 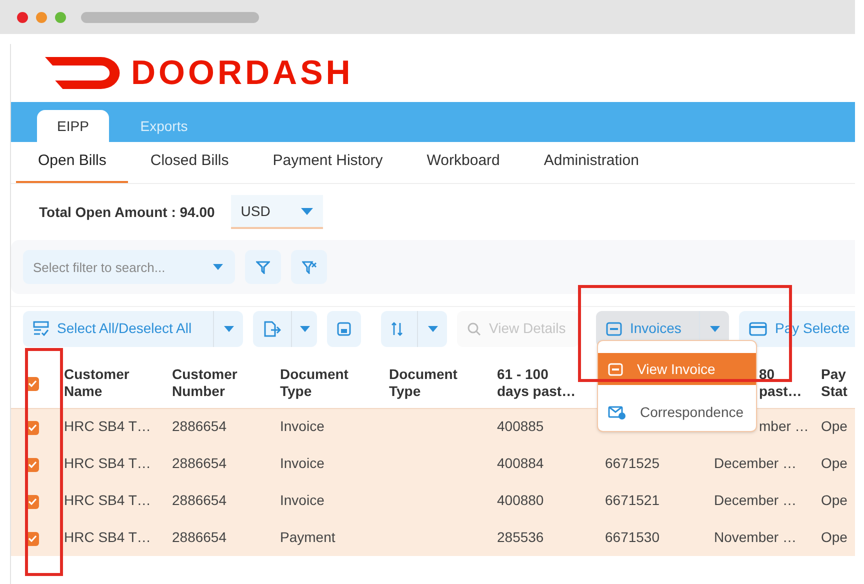 I want to click on menu-item: Correspondence, so click(x=677, y=412).